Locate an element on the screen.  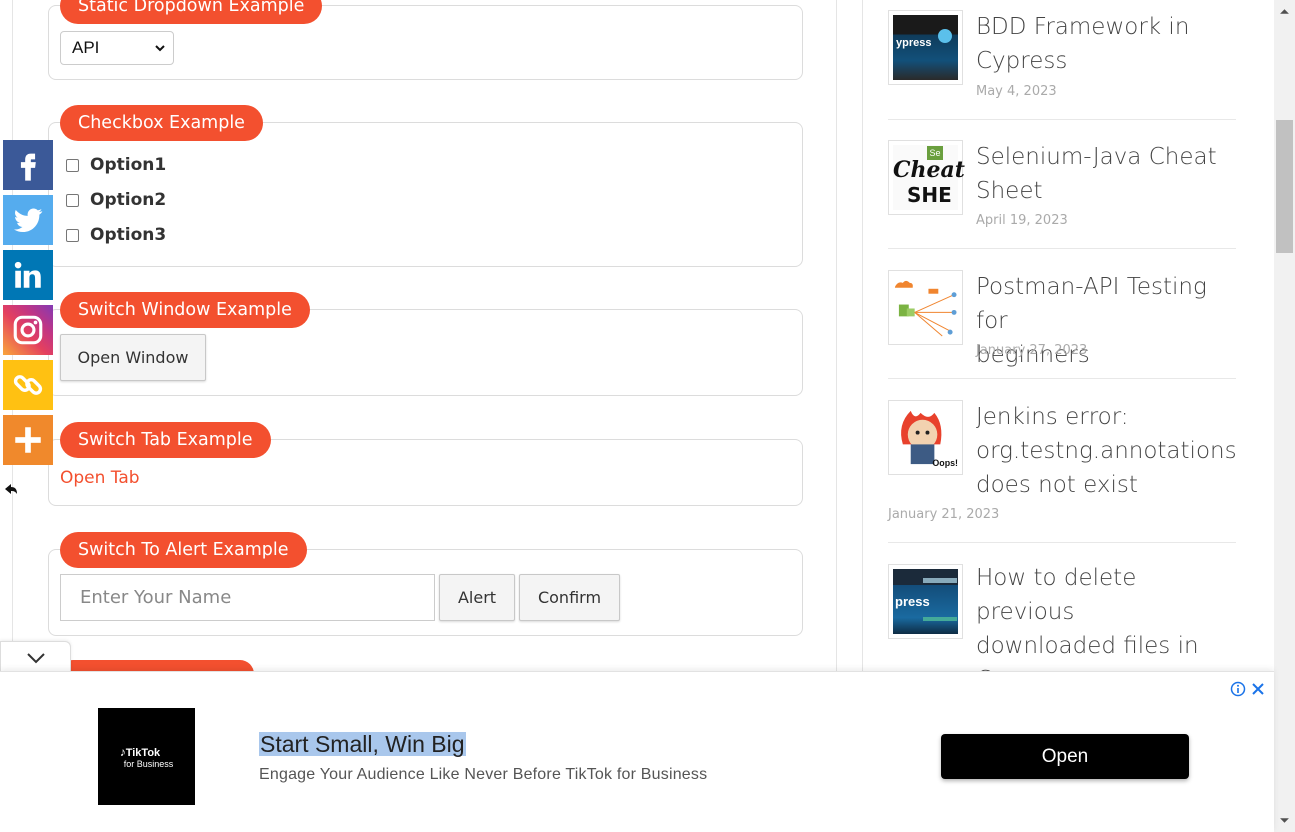
post-thumbnail: press is located at coordinates (925, 601).